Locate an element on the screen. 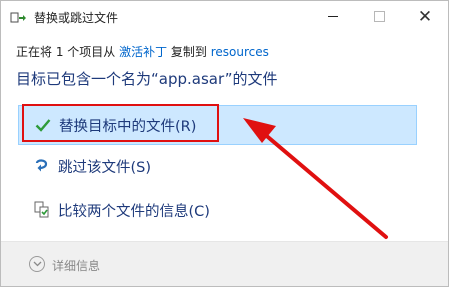  copy-info: 正在将 1 个项目从 激活补丁 复制到 resources is located at coordinates (142, 51).